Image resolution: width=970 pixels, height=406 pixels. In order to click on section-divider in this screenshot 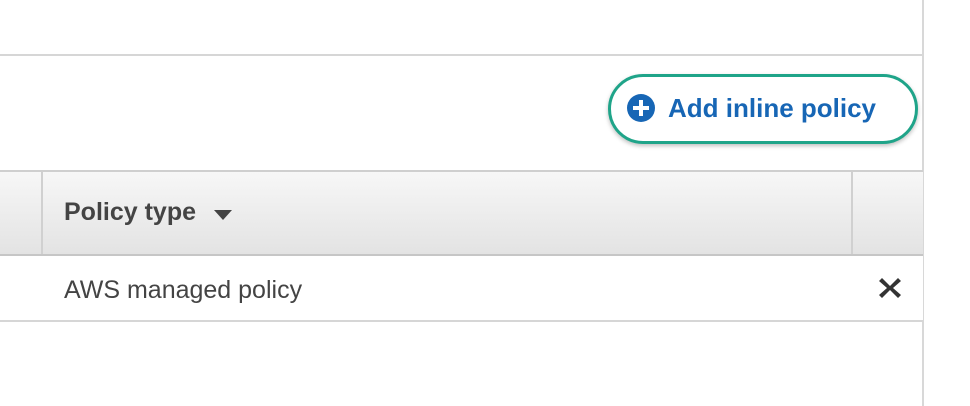, I will do `click(461, 55)`.